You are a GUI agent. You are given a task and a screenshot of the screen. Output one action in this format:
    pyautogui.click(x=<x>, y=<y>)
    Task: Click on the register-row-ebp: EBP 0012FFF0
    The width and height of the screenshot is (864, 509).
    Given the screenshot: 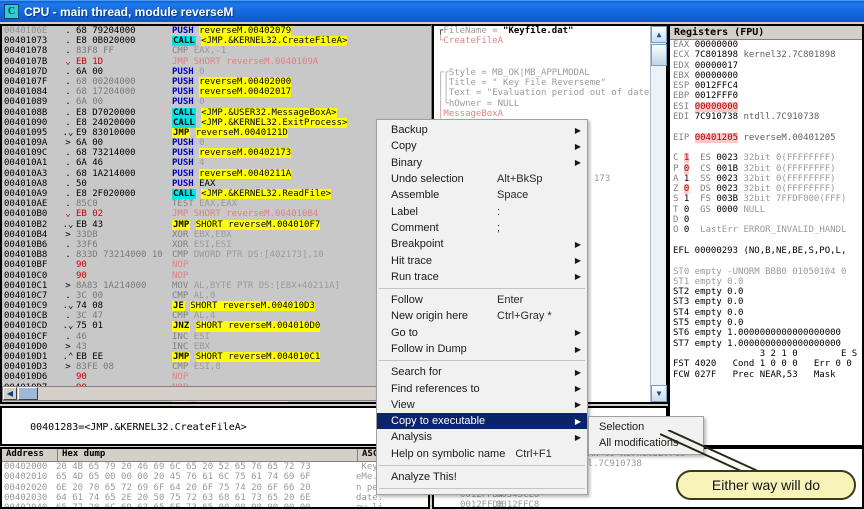 What is the action you would take?
    pyautogui.click(x=766, y=96)
    